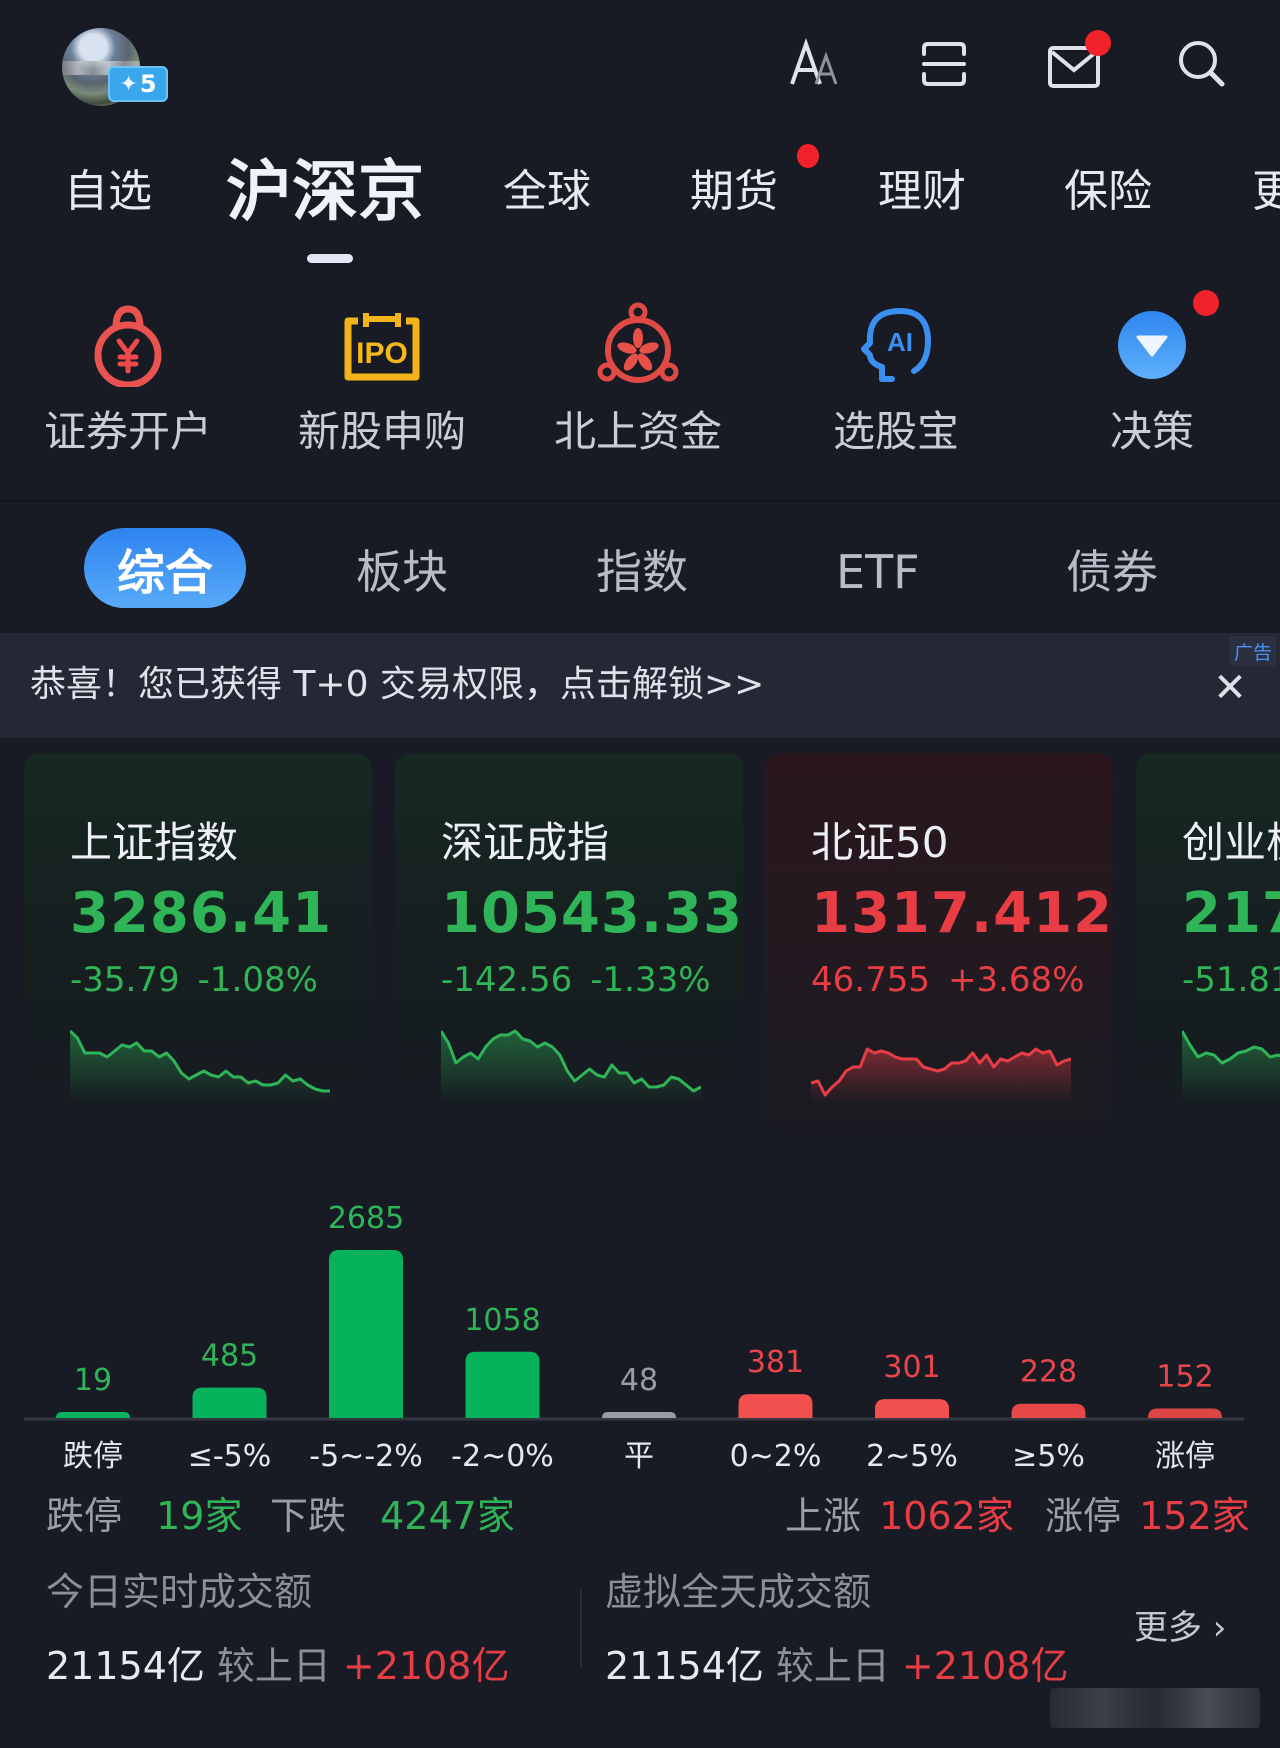 This screenshot has height=1748, width=1280. What do you see at coordinates (108, 192) in the screenshot?
I see `tab-watchlist: 自选` at bounding box center [108, 192].